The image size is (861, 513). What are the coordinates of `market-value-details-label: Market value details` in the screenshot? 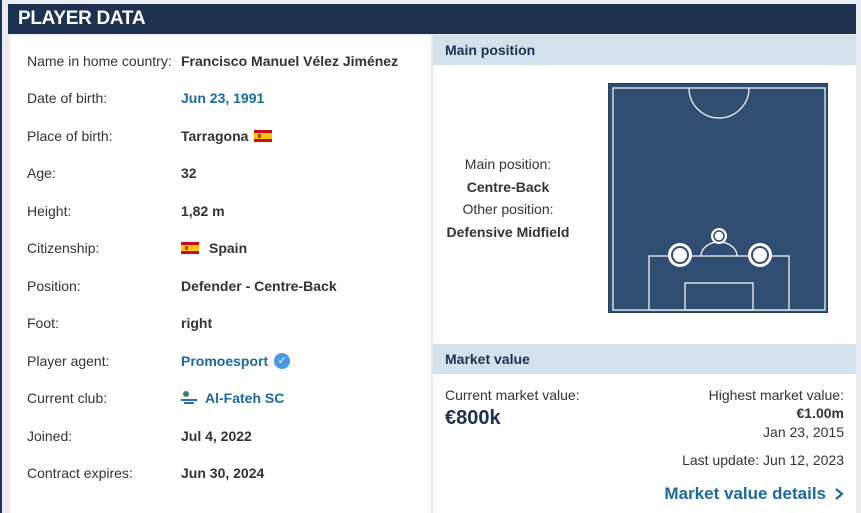 It's located at (745, 494).